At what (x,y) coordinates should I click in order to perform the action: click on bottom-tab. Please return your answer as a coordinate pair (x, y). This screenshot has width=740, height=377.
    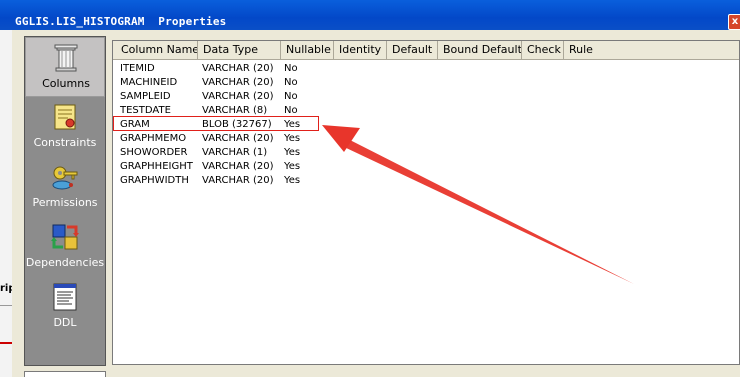
    Looking at the image, I should click on (65, 374).